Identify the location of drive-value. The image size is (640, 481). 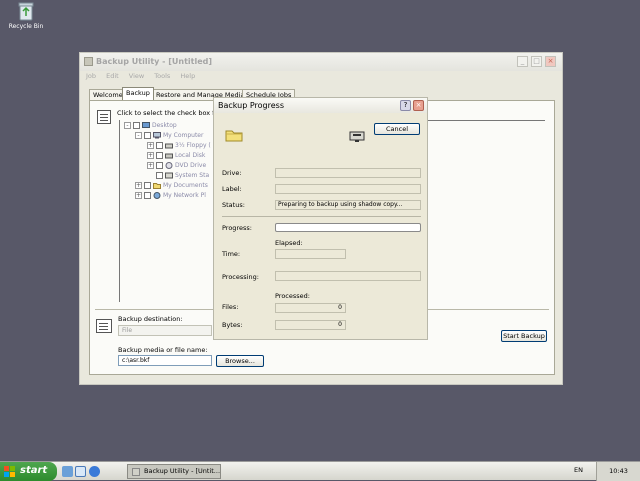
(348, 173).